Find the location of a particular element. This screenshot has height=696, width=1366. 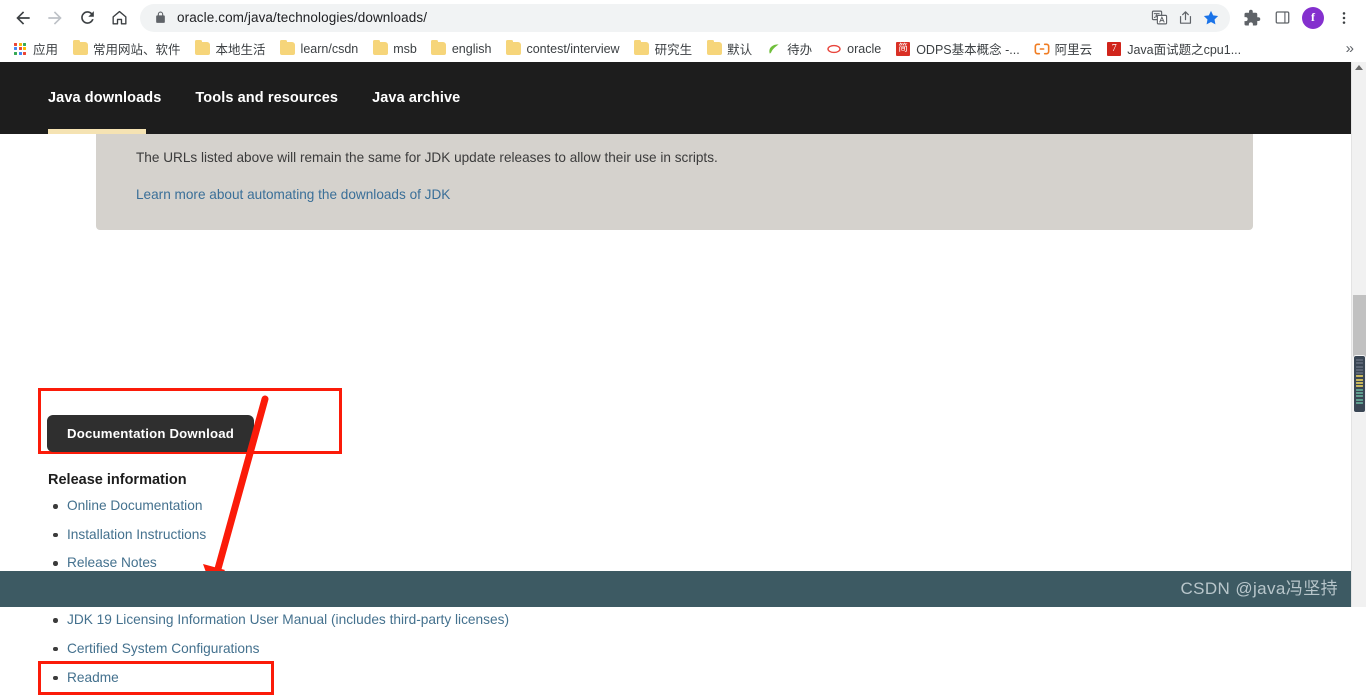

bookmark-item-todo: 待办 is located at coordinates (790, 48).